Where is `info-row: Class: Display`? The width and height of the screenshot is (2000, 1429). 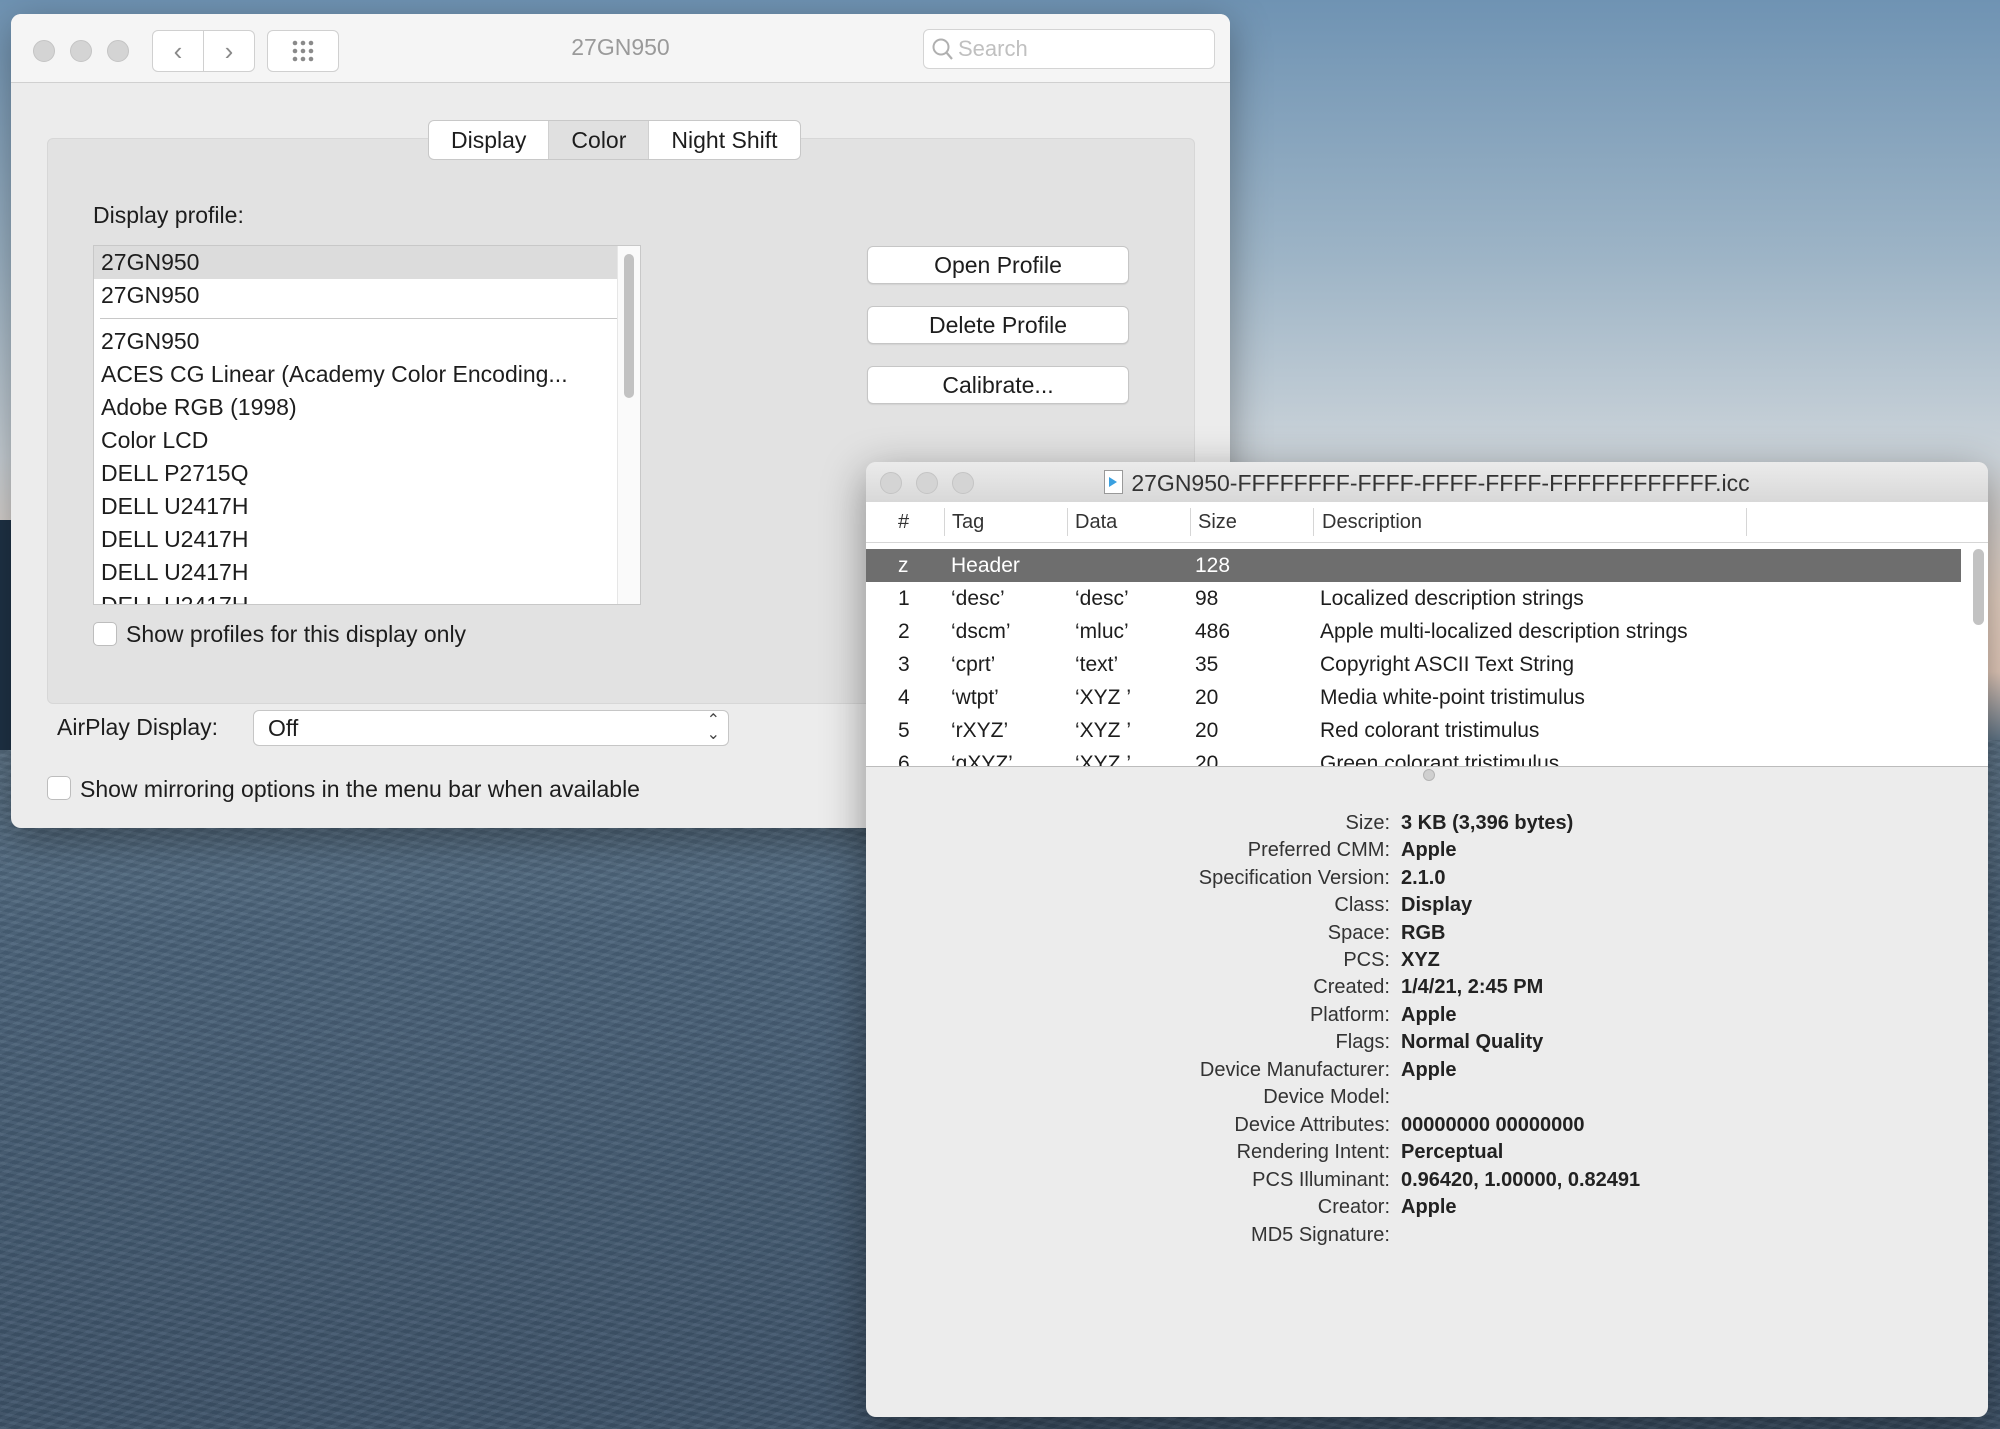
info-row: Class: Display is located at coordinates (1427, 907).